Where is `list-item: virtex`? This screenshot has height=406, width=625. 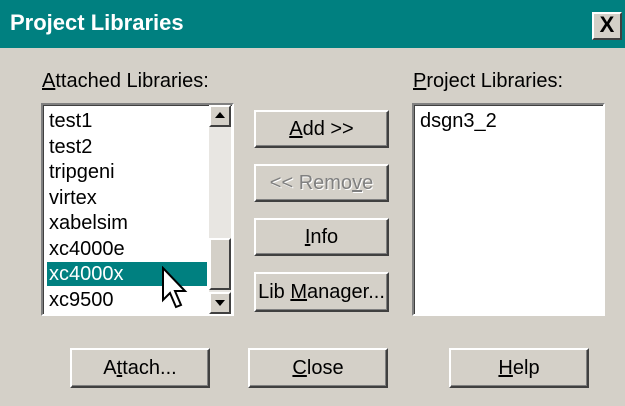
list-item: virtex is located at coordinates (72, 198).